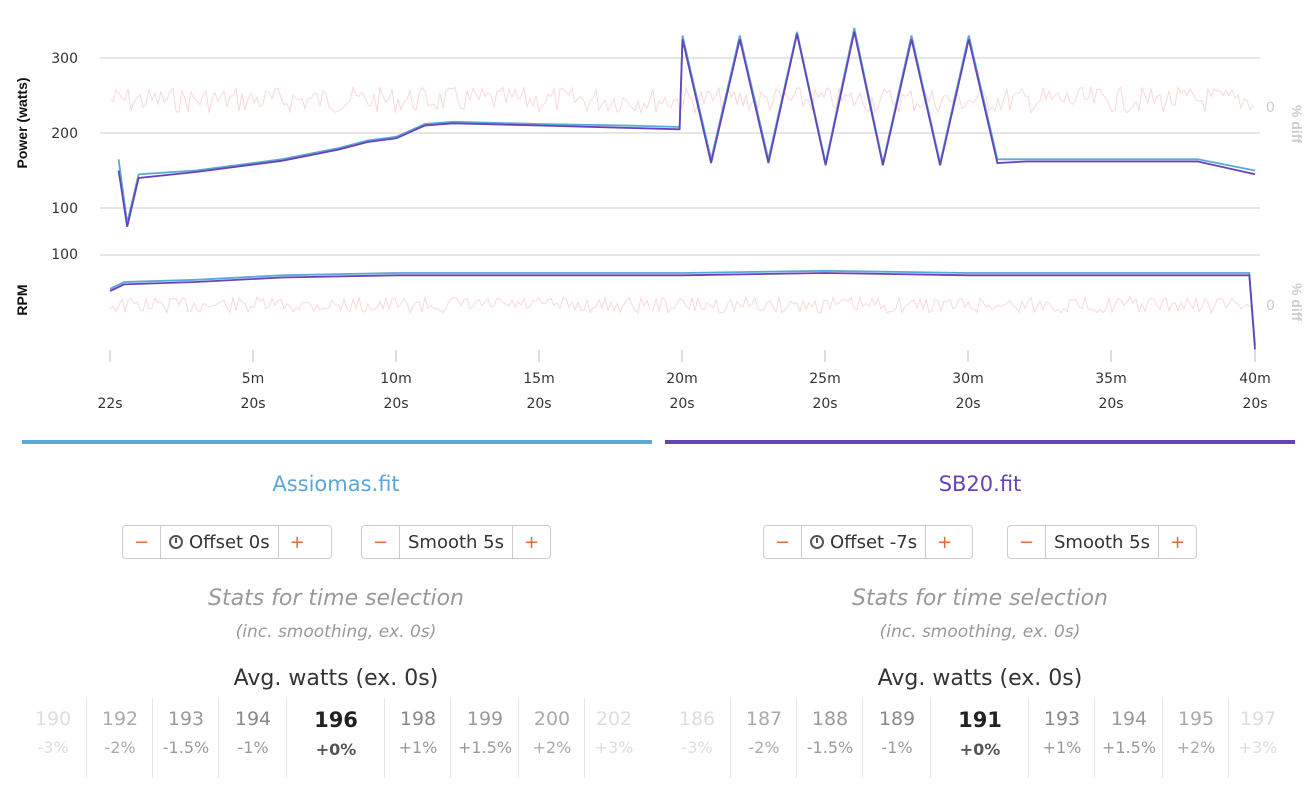 This screenshot has width=1315, height=787. Describe the element at coordinates (336, 484) in the screenshot. I see `file1-name: Assiomas.fit` at that location.